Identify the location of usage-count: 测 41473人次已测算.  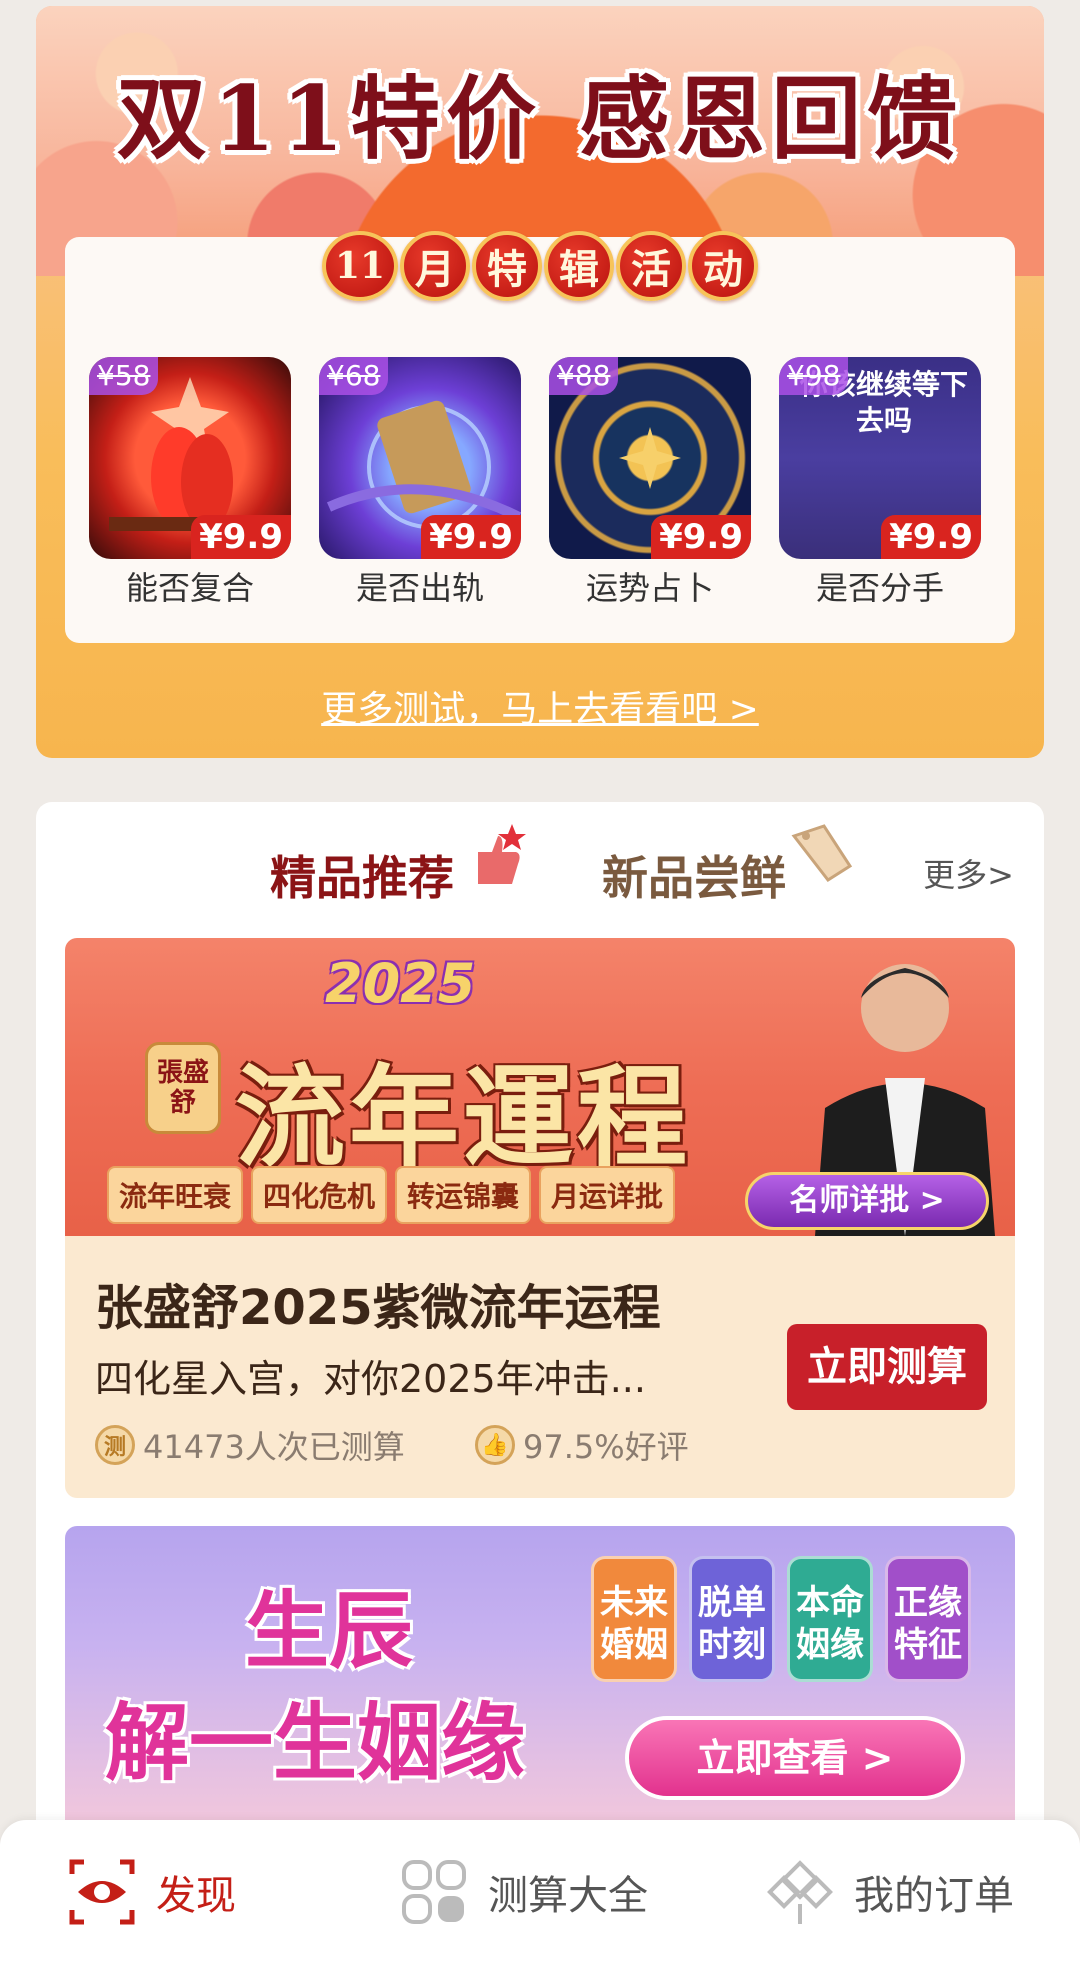
(250, 1445).